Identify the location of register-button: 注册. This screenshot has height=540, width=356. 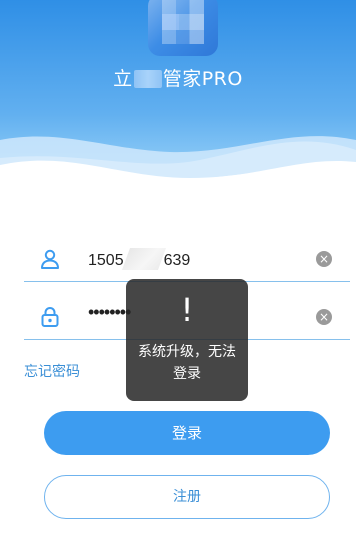
(187, 497).